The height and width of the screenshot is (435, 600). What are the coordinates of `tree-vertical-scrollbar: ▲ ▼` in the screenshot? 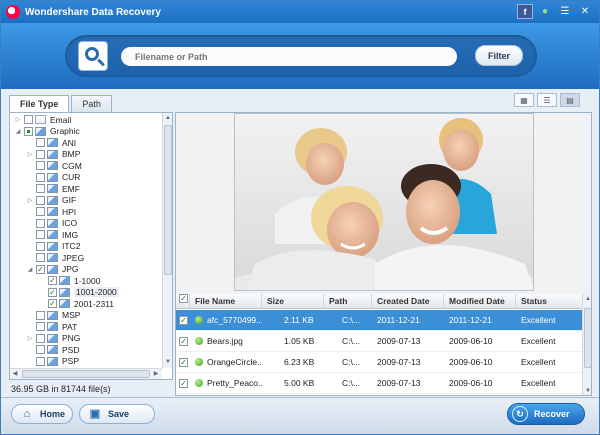 It's located at (167, 240).